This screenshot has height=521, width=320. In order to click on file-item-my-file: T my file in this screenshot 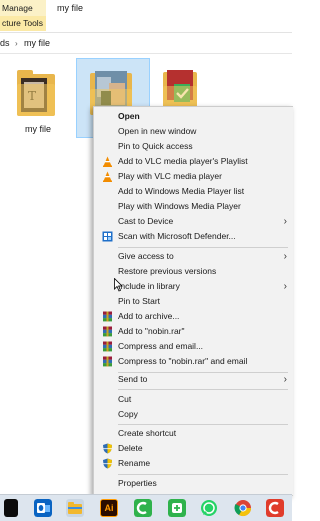, I will do `click(36, 100)`.